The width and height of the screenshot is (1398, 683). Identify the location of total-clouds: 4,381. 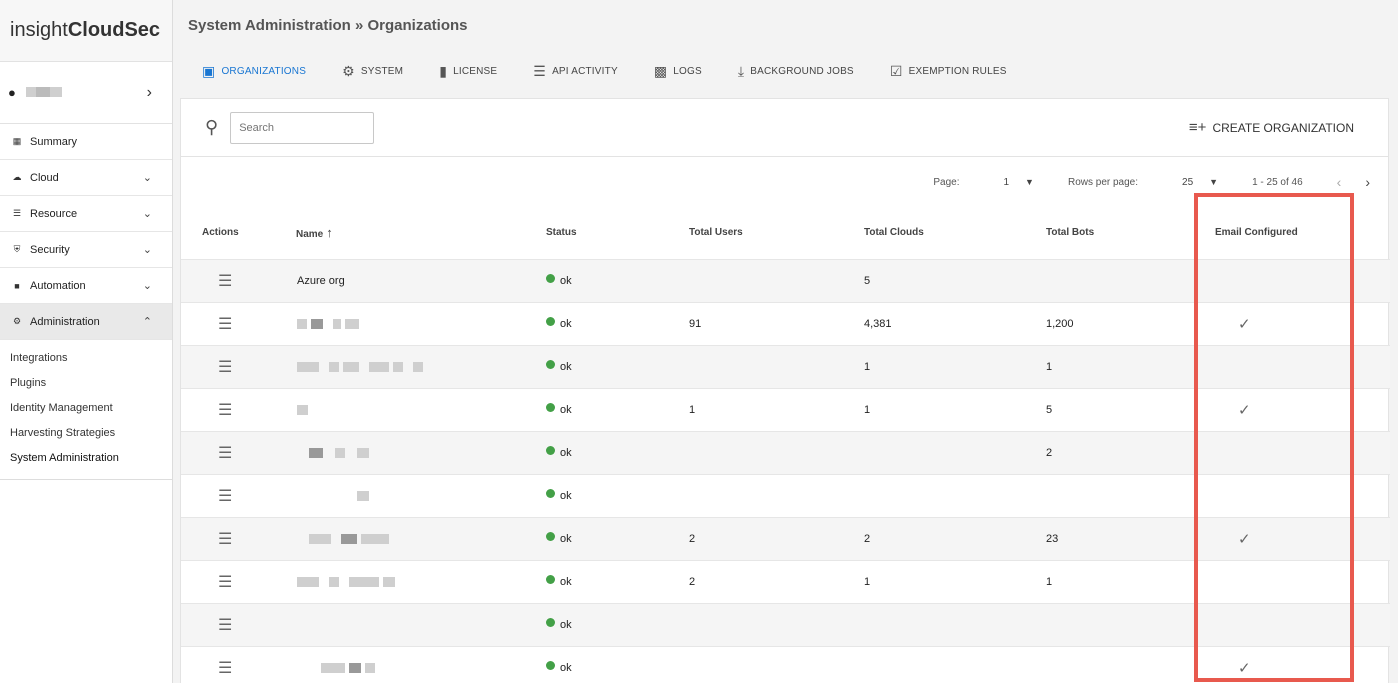
(955, 323).